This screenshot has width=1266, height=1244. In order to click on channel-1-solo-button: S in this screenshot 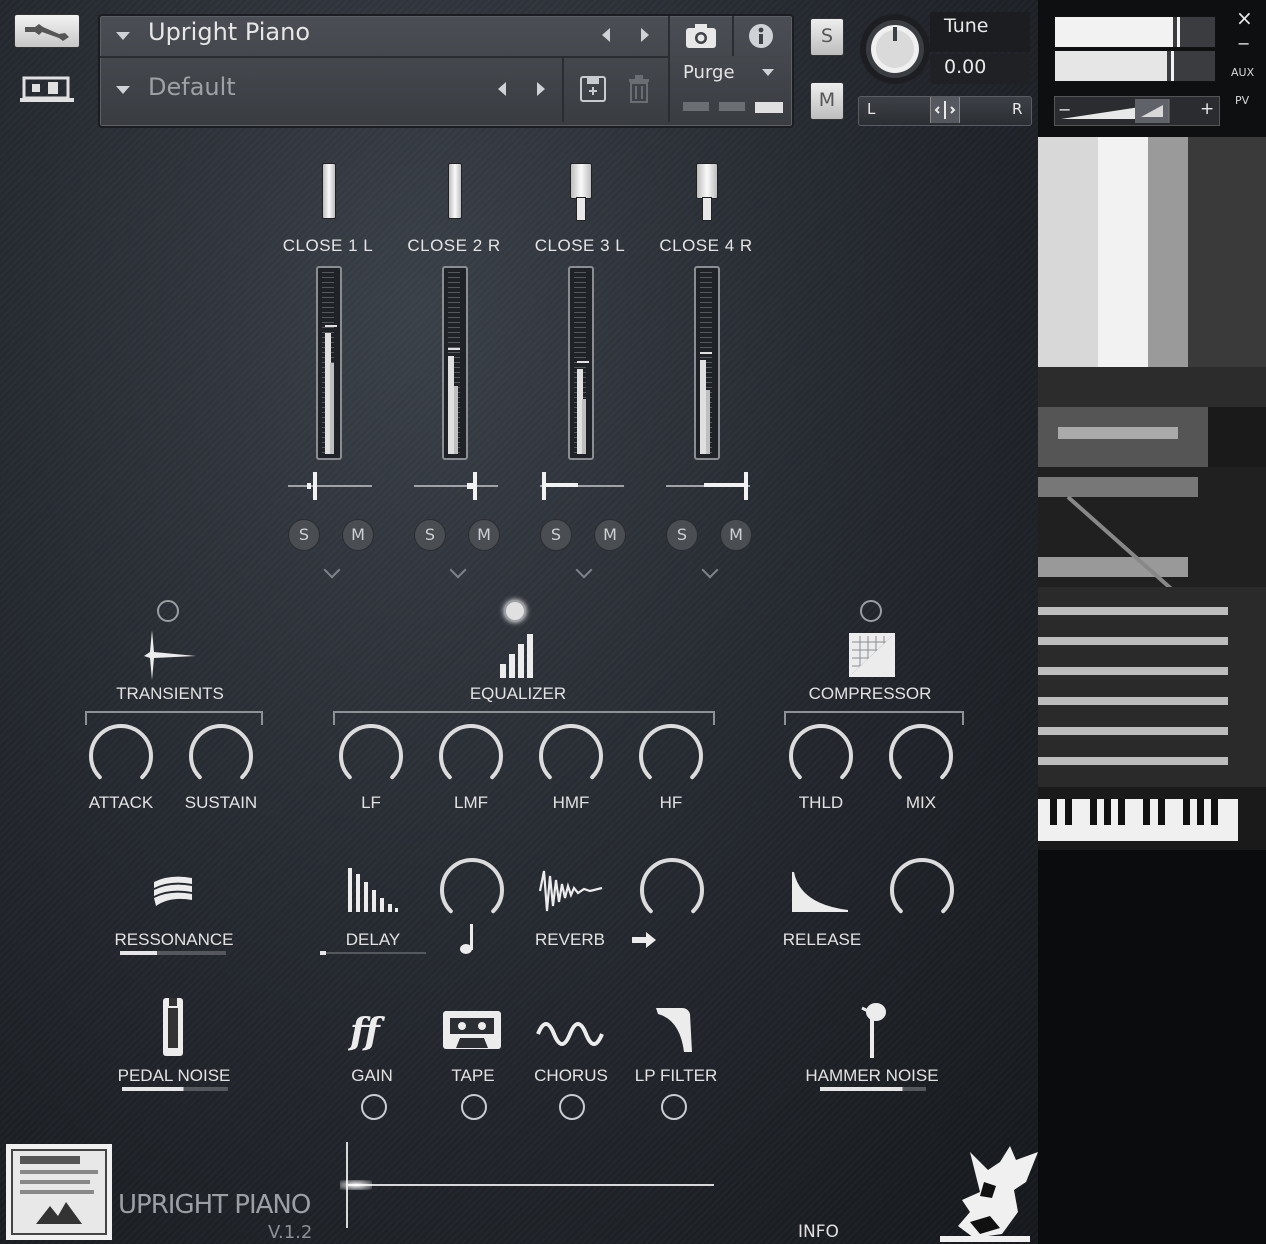, I will do `click(304, 535)`.